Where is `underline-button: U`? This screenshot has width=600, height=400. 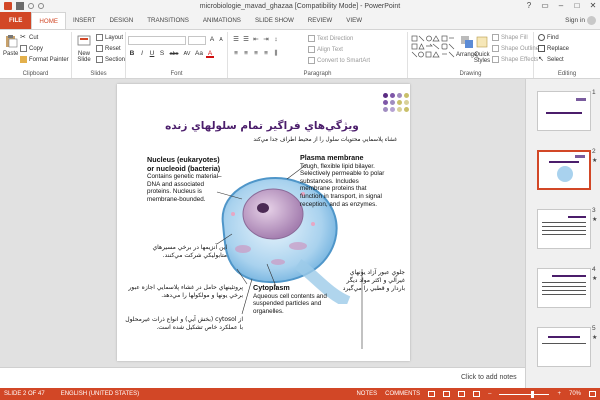 underline-button: U is located at coordinates (152, 54).